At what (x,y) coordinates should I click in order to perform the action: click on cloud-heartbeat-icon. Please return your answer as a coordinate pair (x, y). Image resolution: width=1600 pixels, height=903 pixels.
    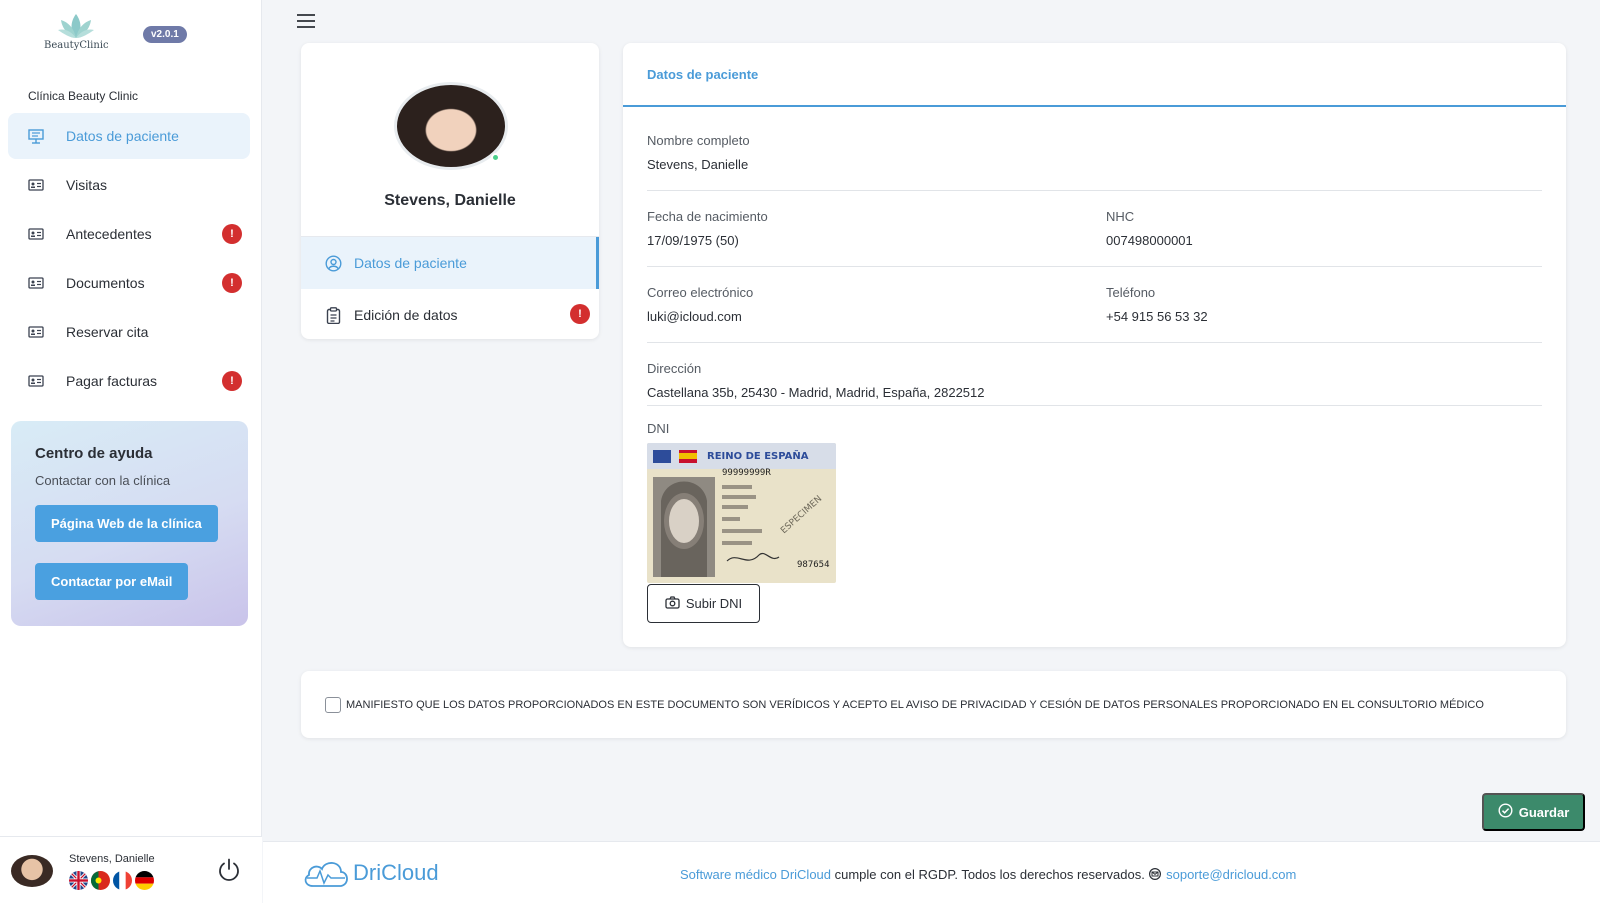
    Looking at the image, I should click on (326, 874).